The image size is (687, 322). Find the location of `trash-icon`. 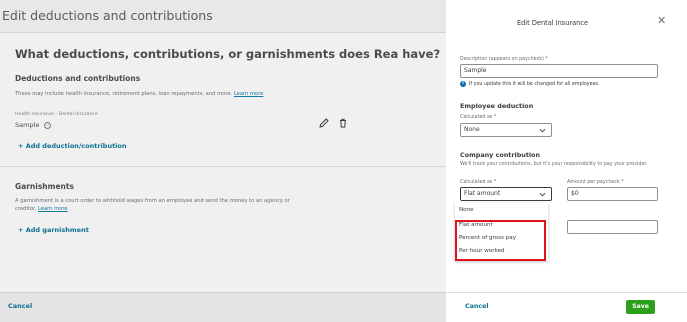

trash-icon is located at coordinates (343, 123).